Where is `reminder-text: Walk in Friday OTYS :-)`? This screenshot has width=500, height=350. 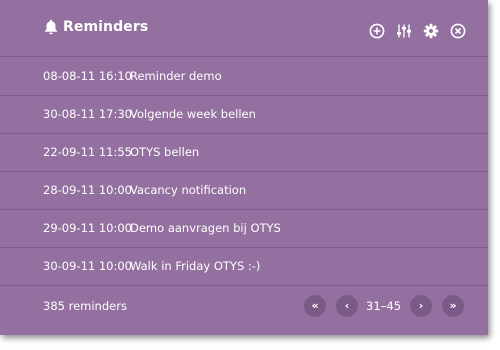
reminder-text: Walk in Friday OTYS :-) is located at coordinates (195, 266).